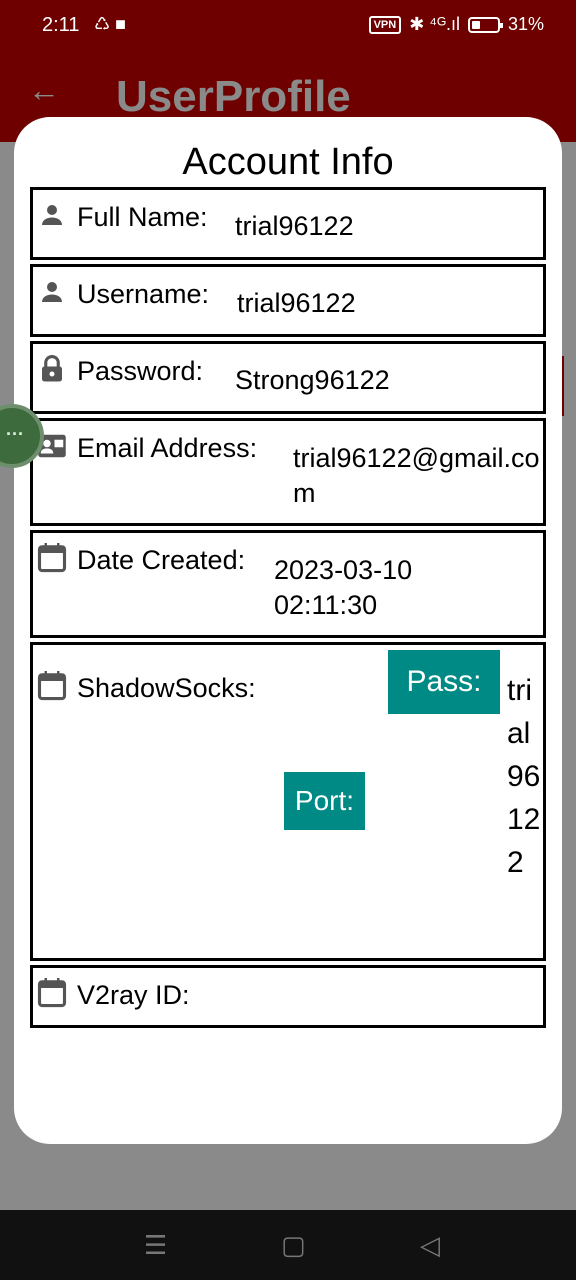 The height and width of the screenshot is (1280, 576). I want to click on username-label: Username:, so click(143, 294).